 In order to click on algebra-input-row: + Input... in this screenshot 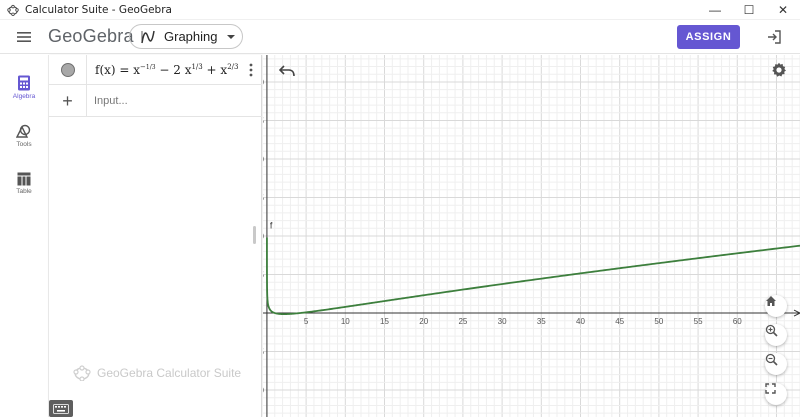, I will do `click(155, 101)`.